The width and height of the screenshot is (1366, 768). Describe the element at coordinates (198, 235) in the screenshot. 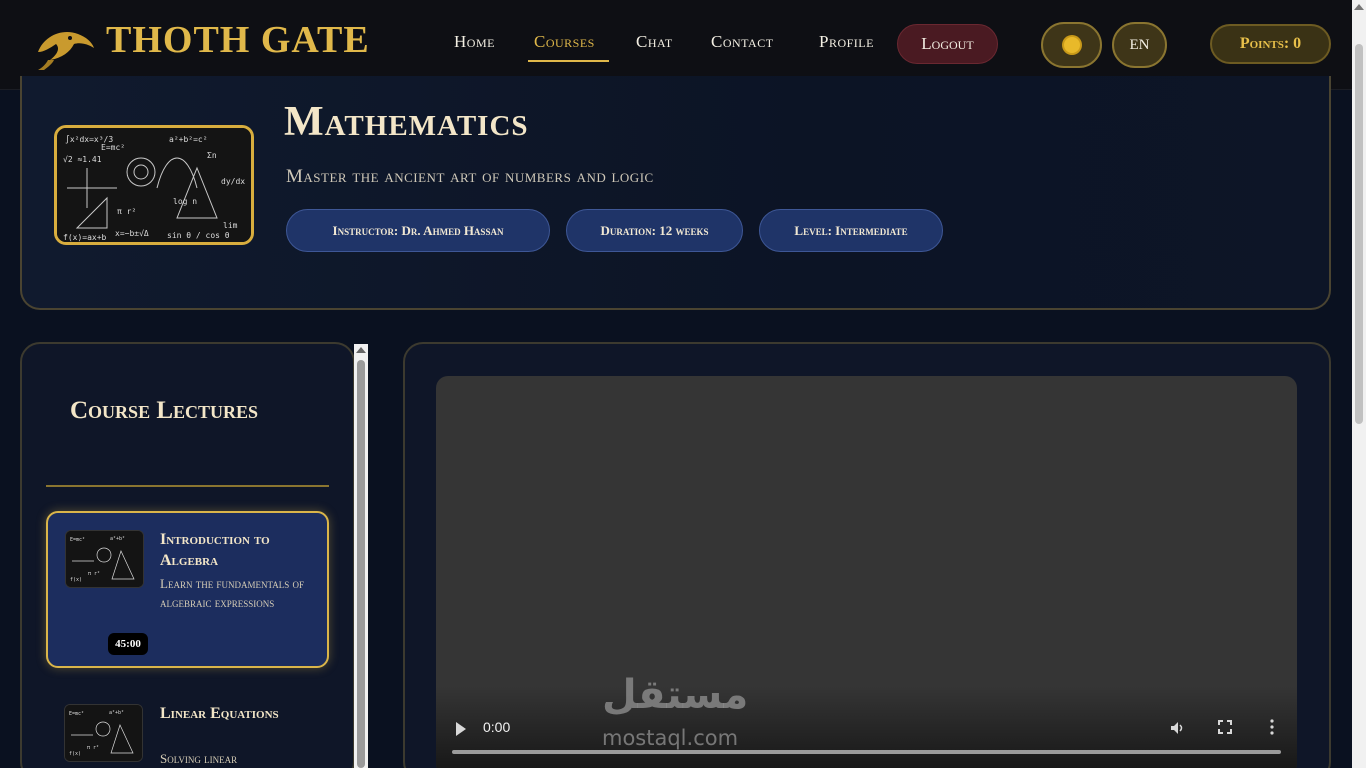

I see `svg-text: sin θ / cos θ` at that location.